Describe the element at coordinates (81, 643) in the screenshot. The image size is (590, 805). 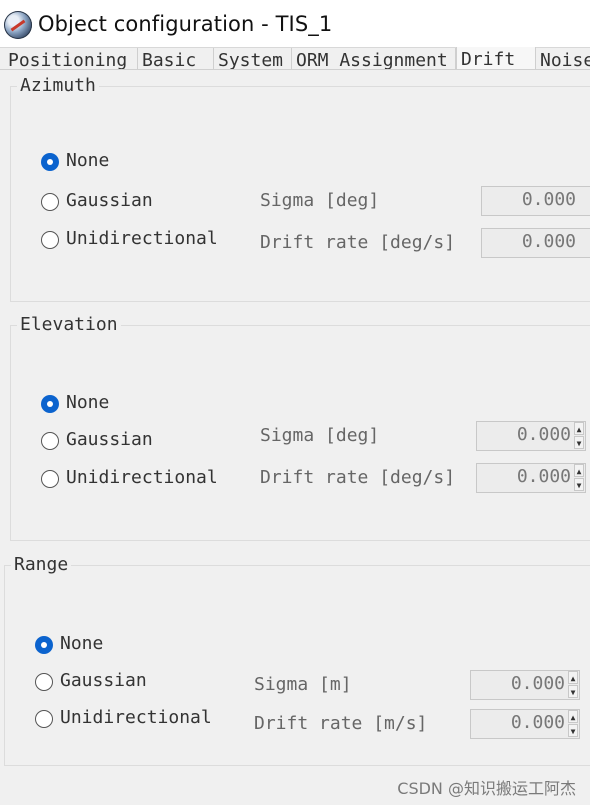
I see `range-none-label: None` at that location.